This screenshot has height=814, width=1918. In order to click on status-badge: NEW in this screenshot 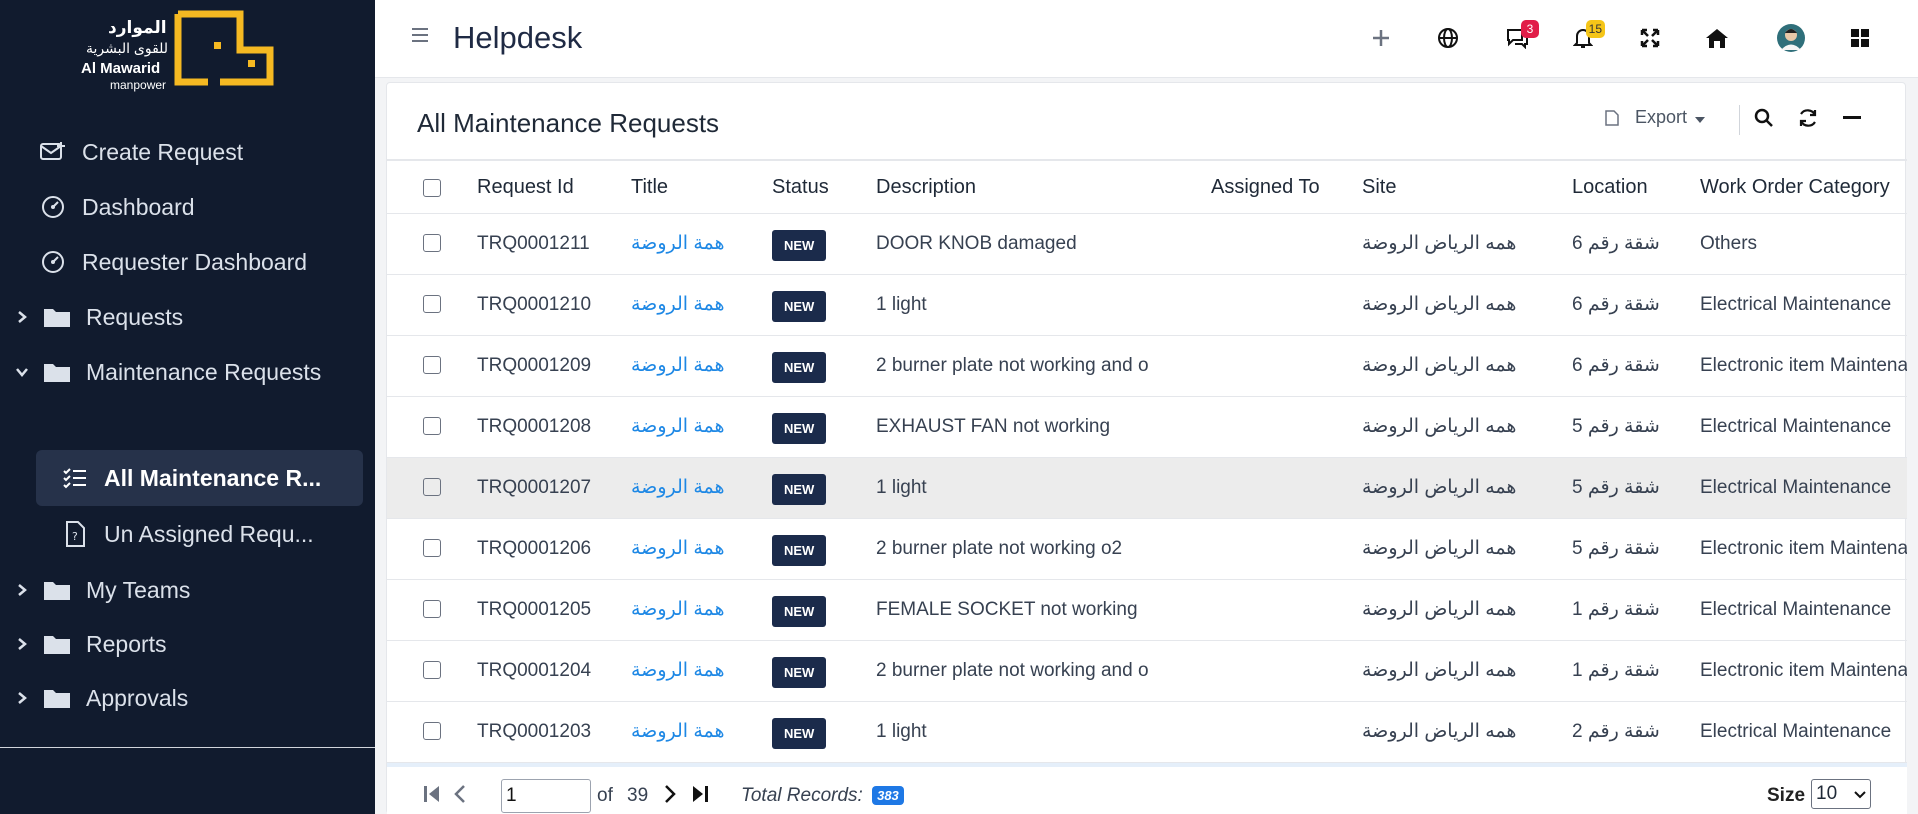, I will do `click(799, 245)`.